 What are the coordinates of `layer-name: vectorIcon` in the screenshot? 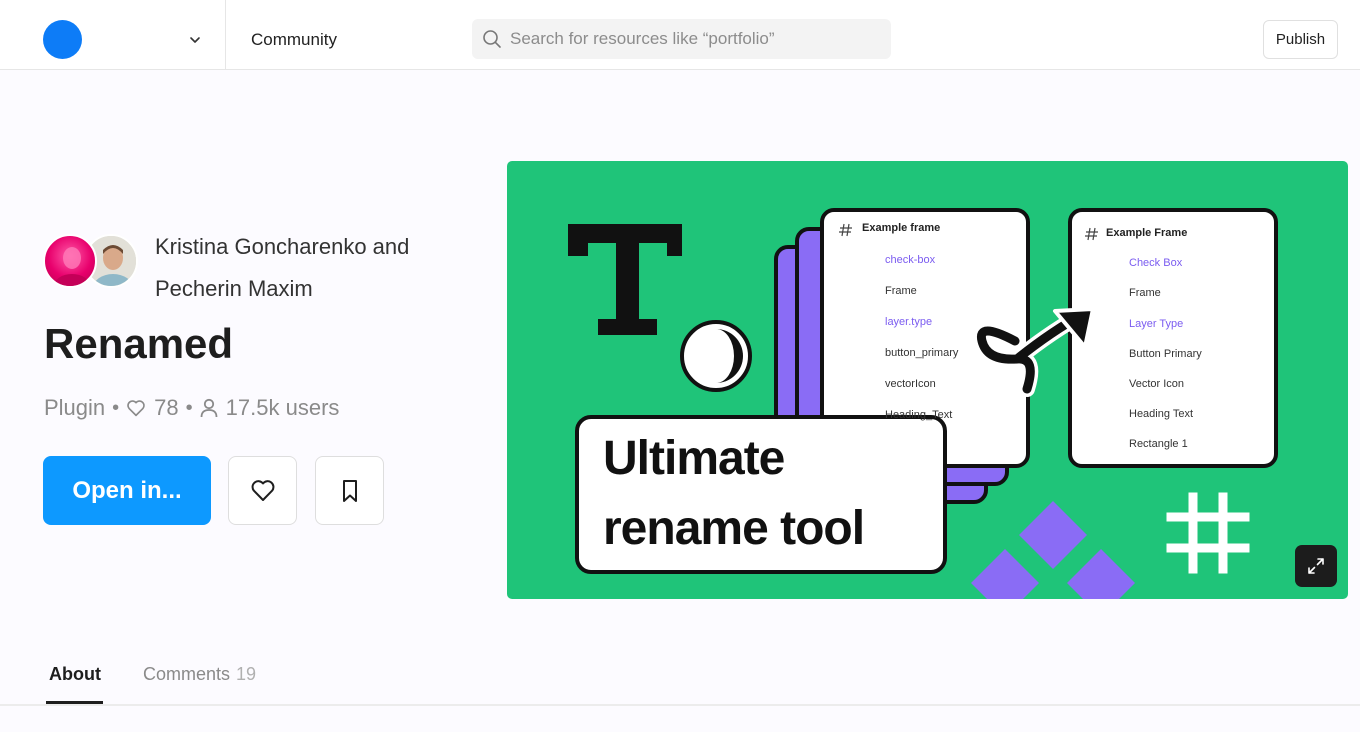 It's located at (910, 384).